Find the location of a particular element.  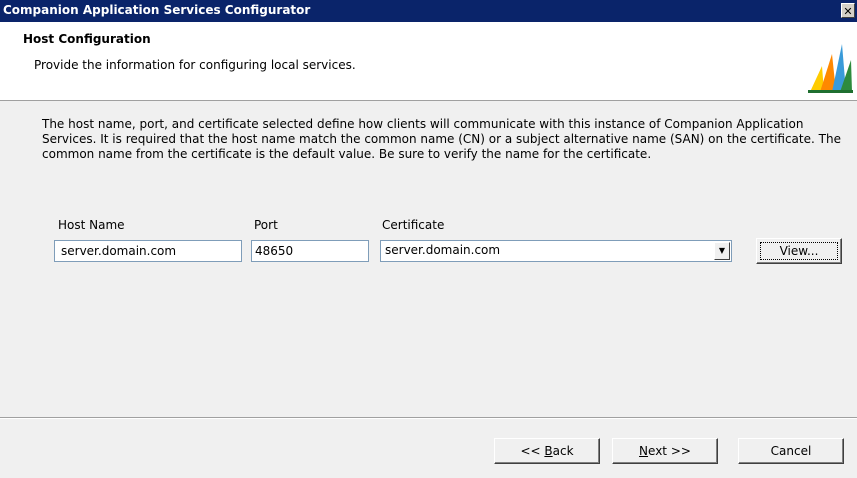

back-button-accel: B is located at coordinates (548, 451).